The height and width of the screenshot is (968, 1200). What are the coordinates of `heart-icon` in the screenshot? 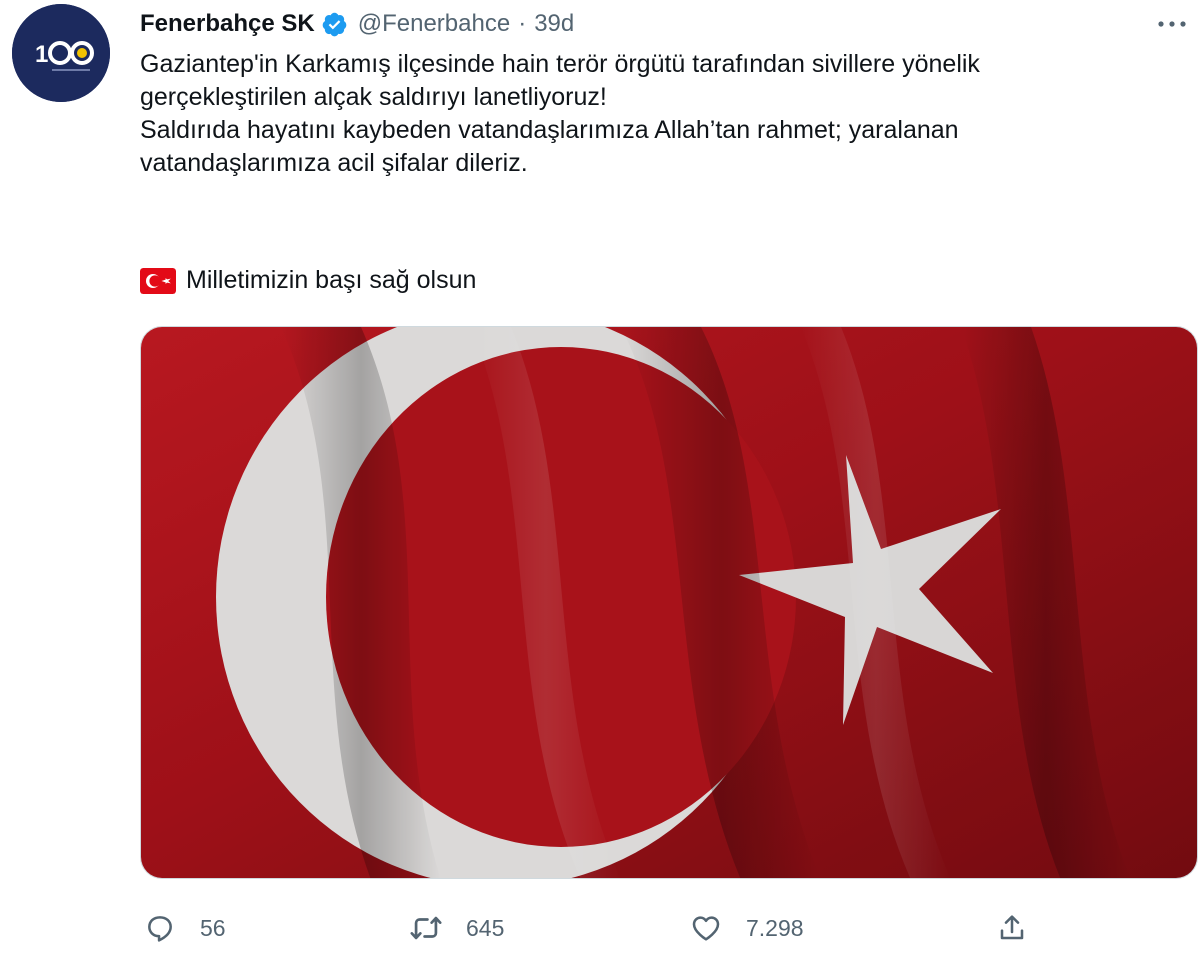 It's located at (706, 928).